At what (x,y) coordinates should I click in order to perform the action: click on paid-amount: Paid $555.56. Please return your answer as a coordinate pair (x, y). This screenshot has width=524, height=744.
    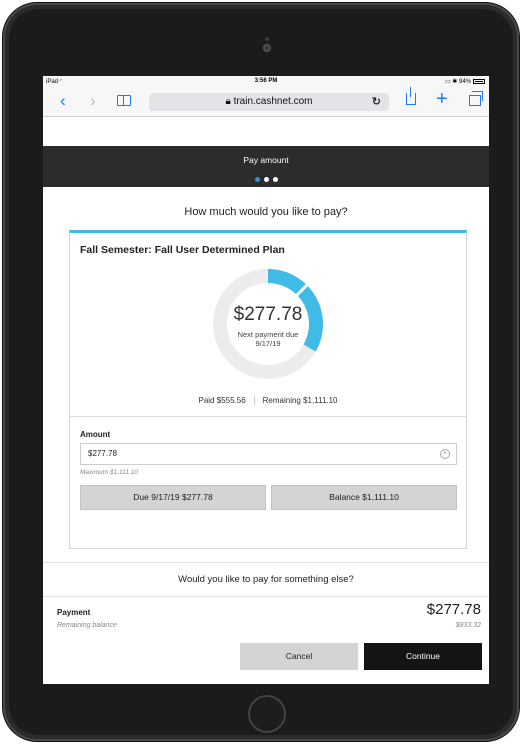
    Looking at the image, I should click on (222, 400).